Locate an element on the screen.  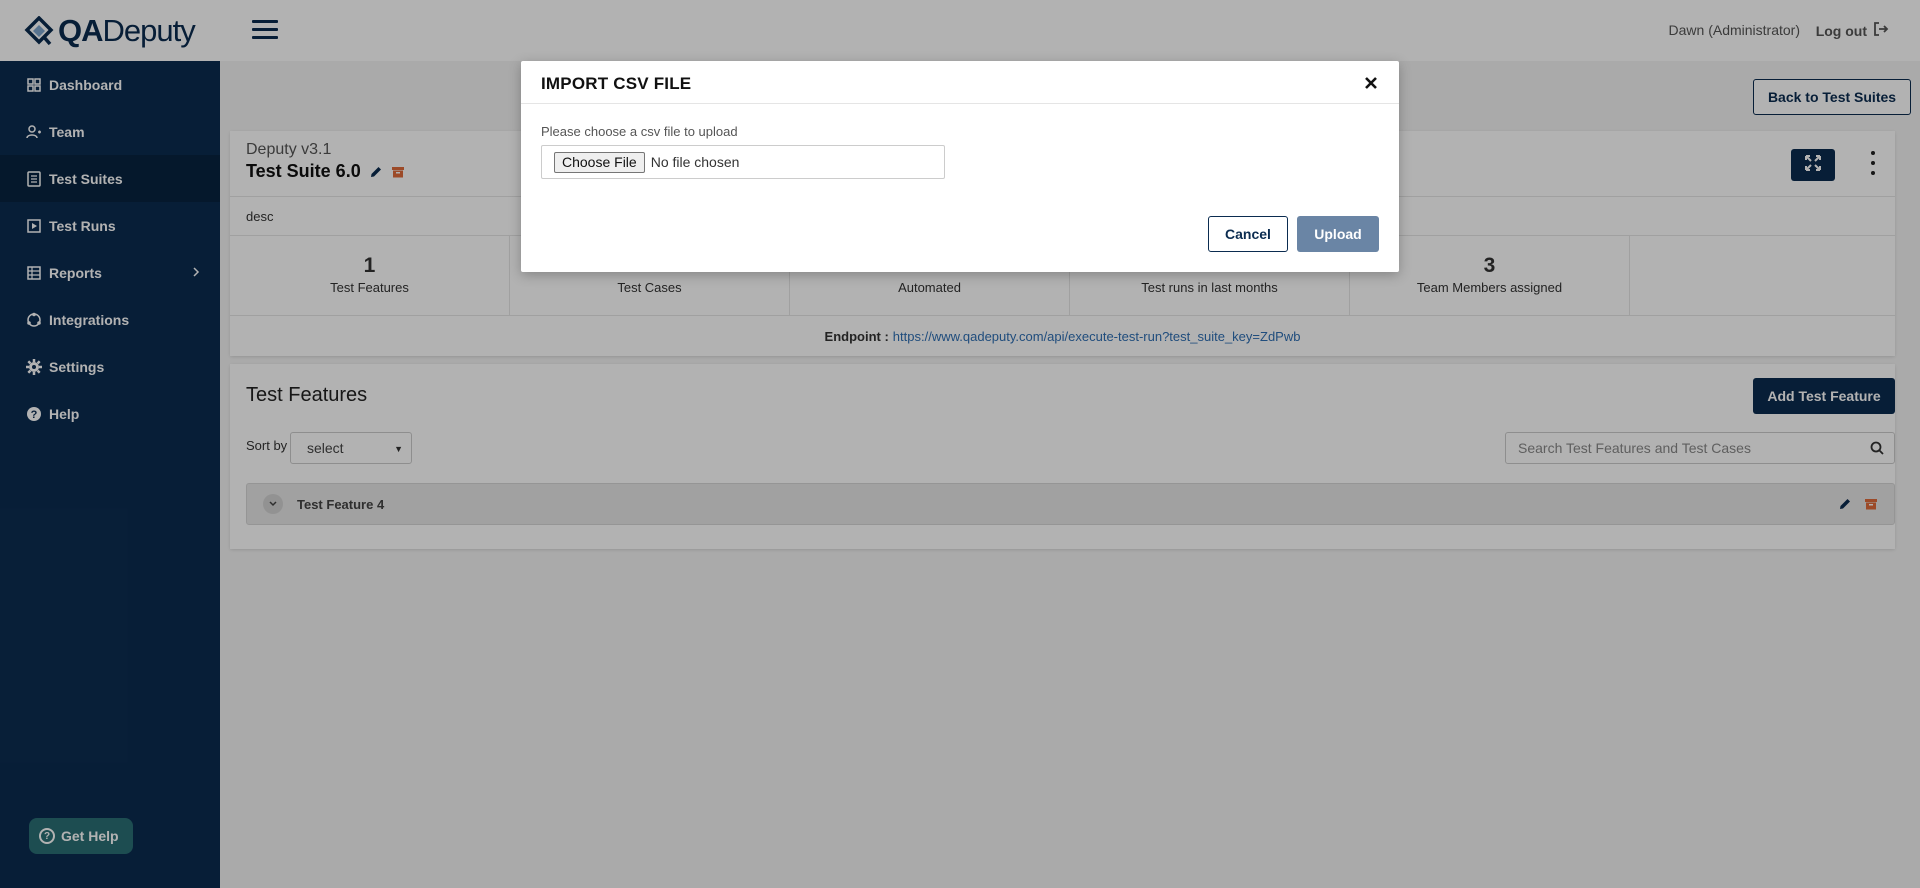
modal-header: IMPORT CSV FILE is located at coordinates (960, 82).